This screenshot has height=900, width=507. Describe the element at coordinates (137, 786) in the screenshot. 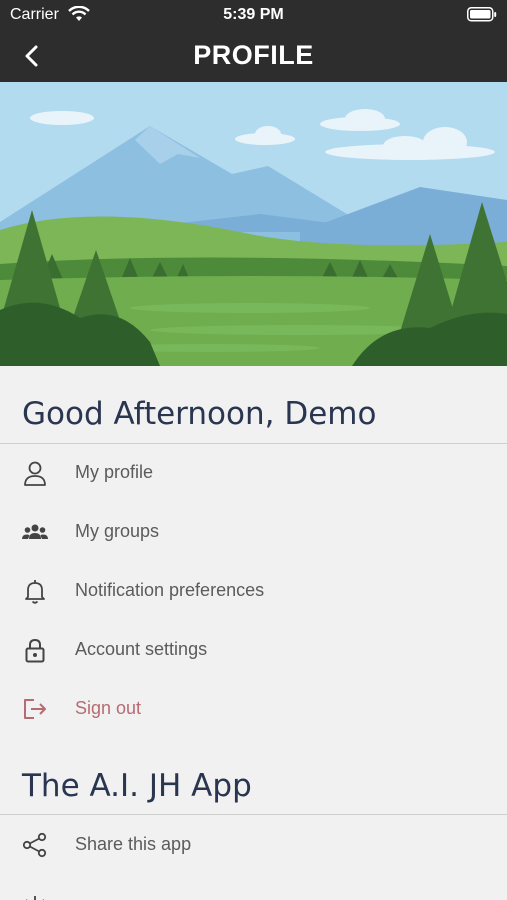

I see `app-section-heading: The A.I. JH App` at that location.